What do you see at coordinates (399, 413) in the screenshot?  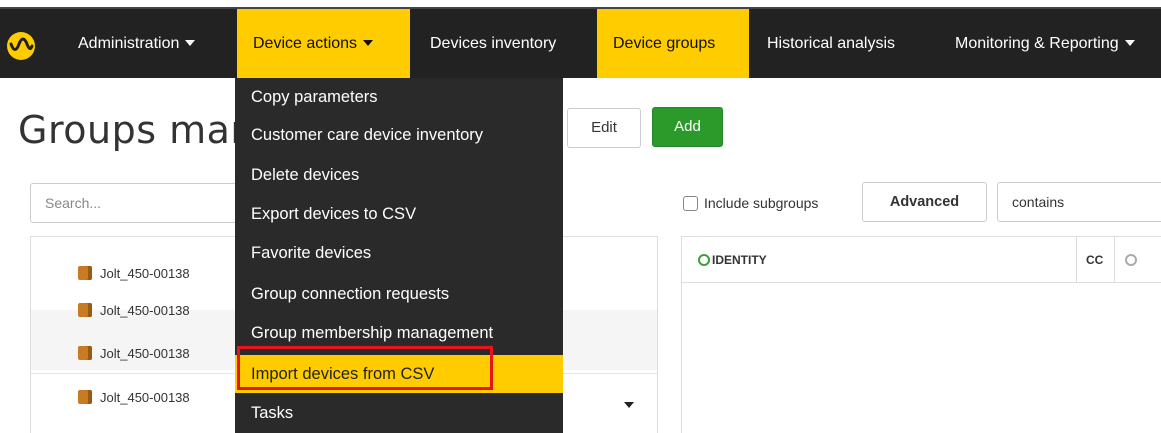 I see `menu-item-tasks: Tasks` at bounding box center [399, 413].